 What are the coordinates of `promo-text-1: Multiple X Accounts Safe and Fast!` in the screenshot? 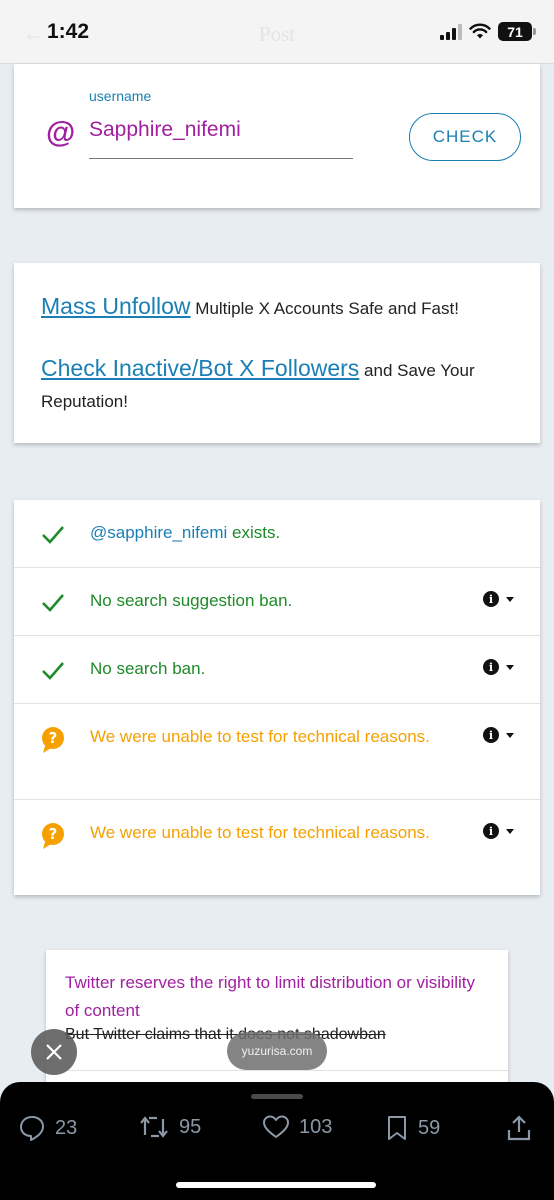 It's located at (327, 308).